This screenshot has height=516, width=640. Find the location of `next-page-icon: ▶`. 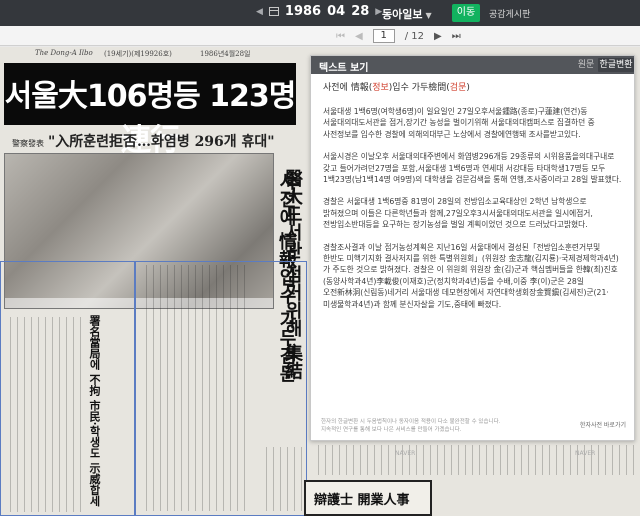

next-page-icon: ▶ is located at coordinates (438, 36).